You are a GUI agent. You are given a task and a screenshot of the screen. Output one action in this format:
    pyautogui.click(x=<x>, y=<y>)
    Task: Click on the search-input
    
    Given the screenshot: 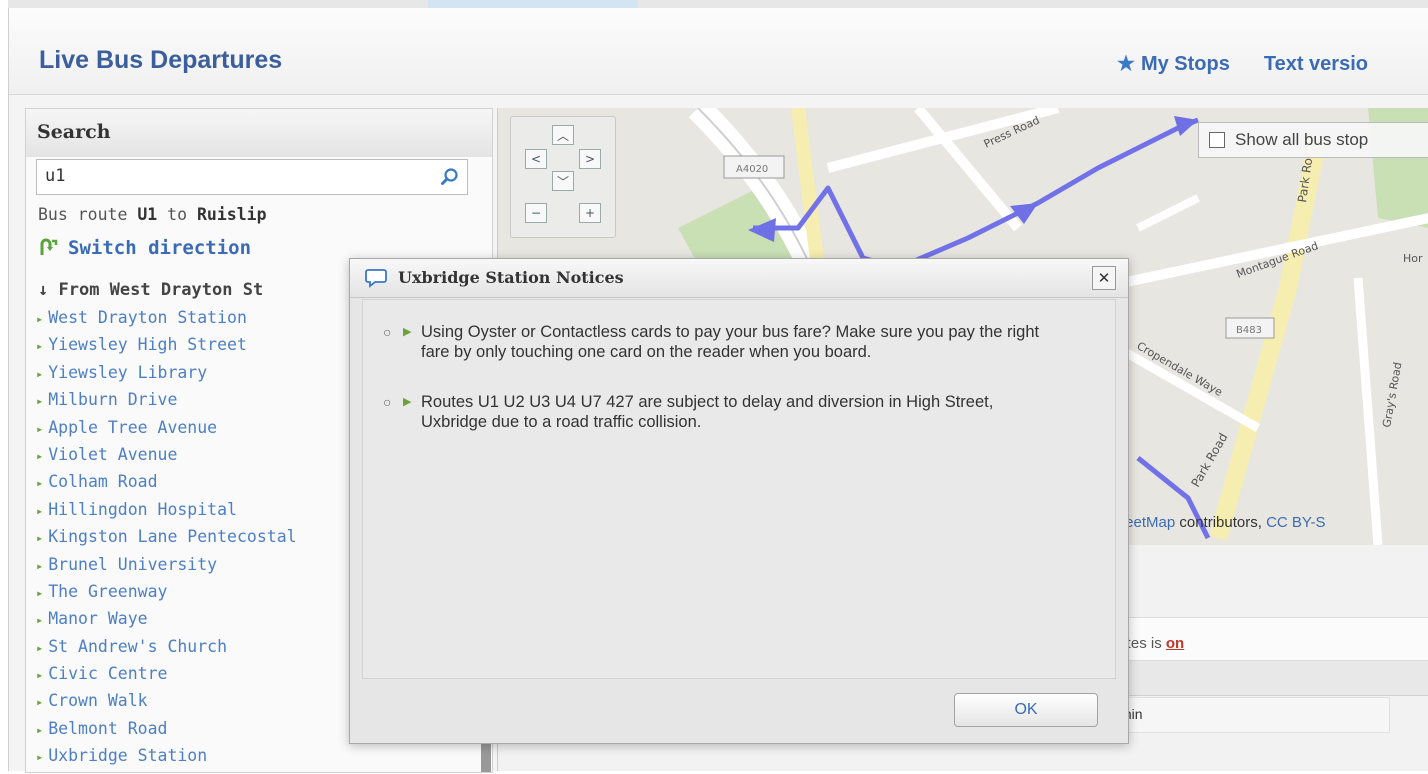 What is the action you would take?
    pyautogui.click(x=245, y=176)
    